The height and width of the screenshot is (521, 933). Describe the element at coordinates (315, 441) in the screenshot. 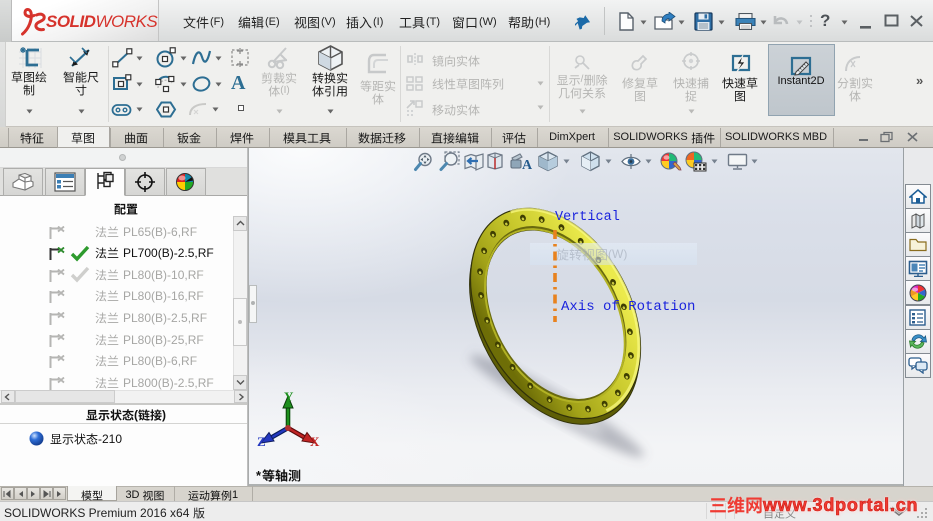

I see `svg-text: X` at that location.